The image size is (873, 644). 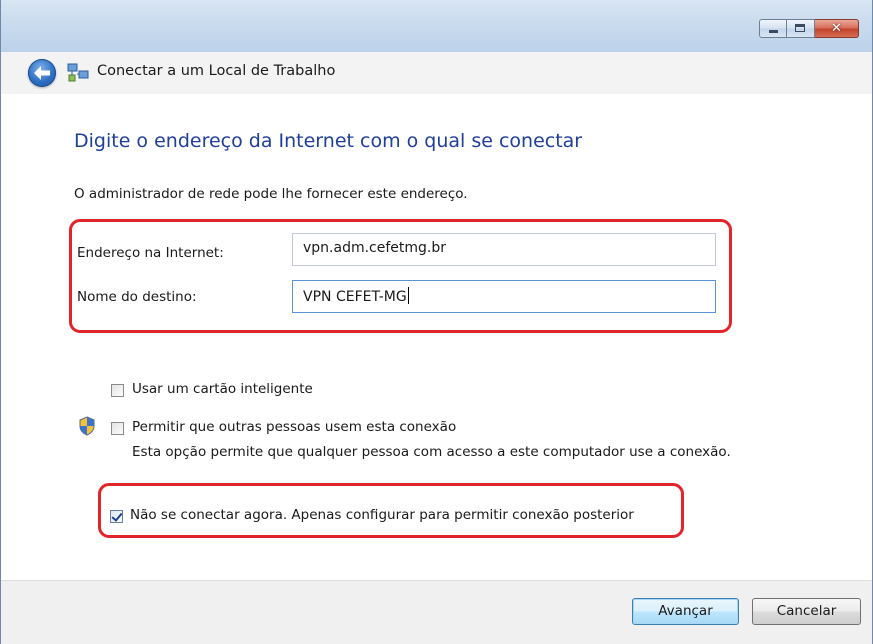 I want to click on address-label: Endereço na Internet:, so click(x=150, y=253).